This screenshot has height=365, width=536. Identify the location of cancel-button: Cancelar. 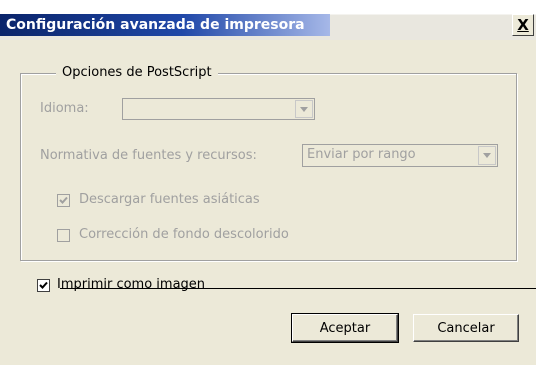
(466, 328).